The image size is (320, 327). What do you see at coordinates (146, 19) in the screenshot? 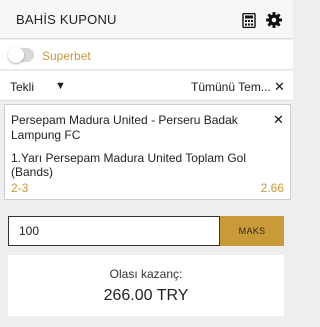
I see `betslip-header: BAHİS KUPONU` at bounding box center [146, 19].